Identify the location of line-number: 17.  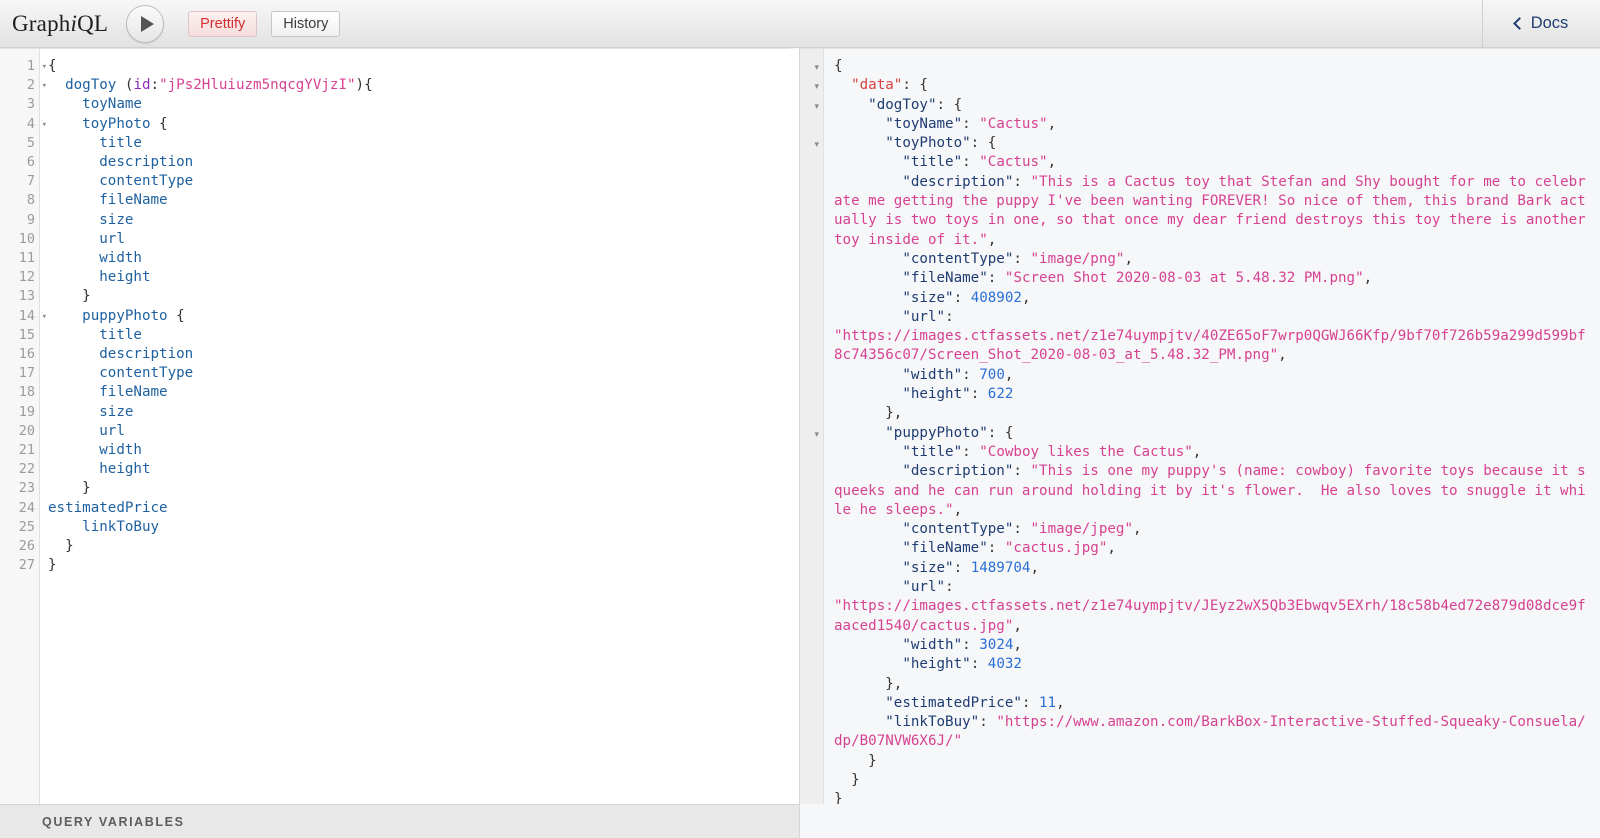
(26, 373).